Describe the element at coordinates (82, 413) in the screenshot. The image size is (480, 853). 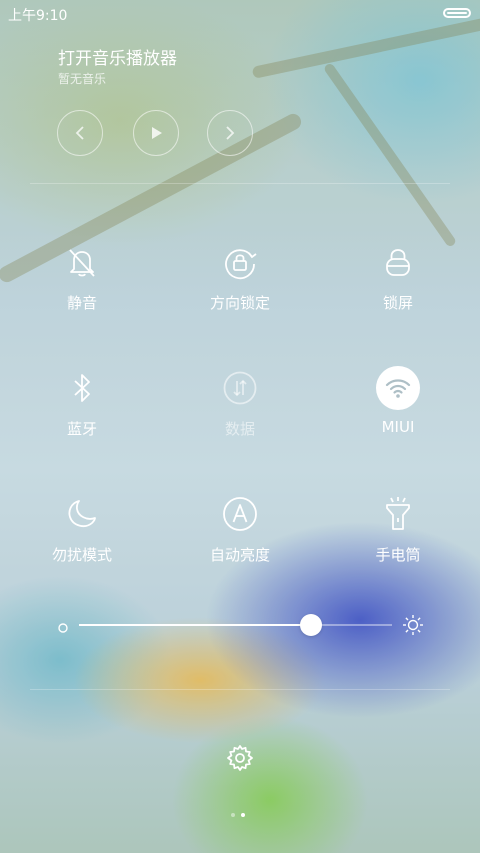
I see `toggle-bluetooth: 蓝牙` at that location.